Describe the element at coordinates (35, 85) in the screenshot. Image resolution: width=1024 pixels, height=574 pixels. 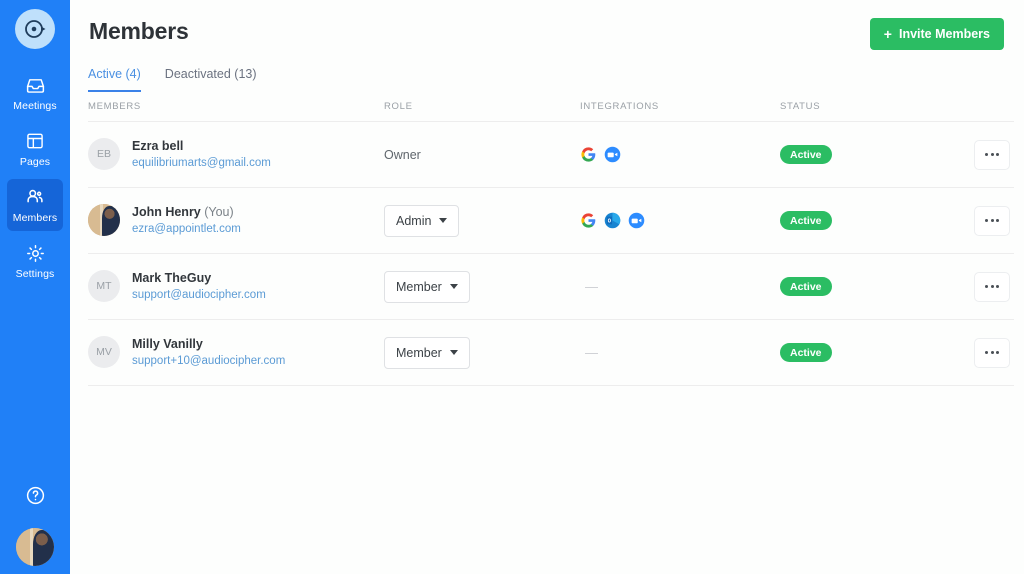
I see `inbox-icon` at that location.